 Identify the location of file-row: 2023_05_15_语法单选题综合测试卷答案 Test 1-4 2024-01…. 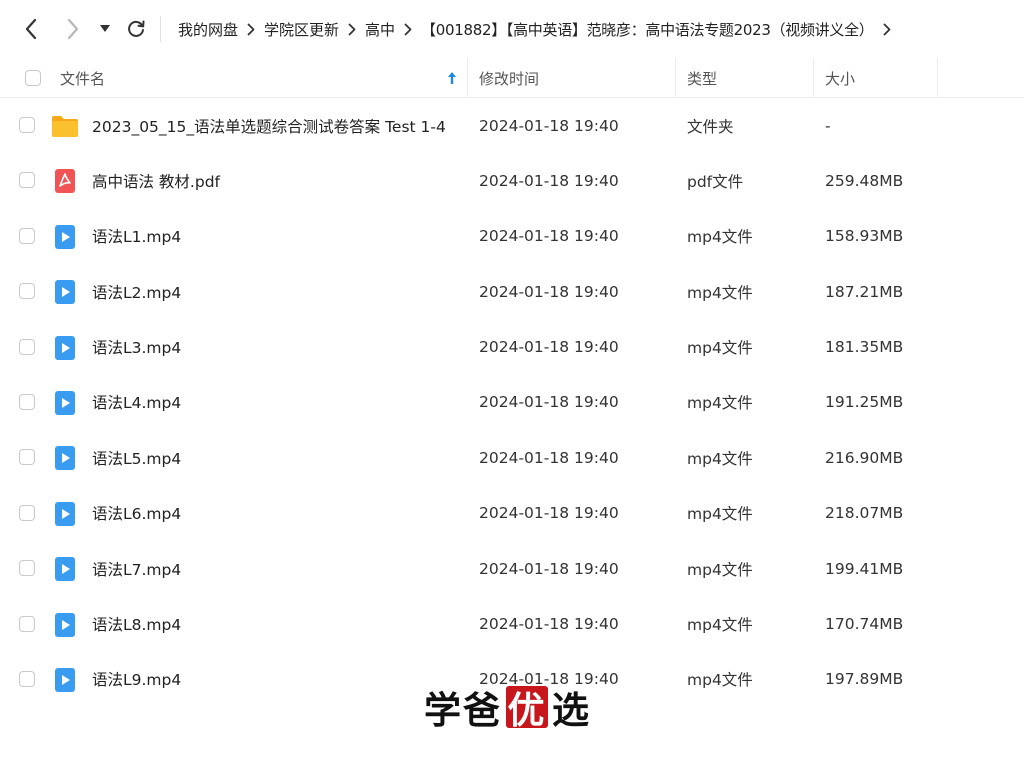
(512, 125).